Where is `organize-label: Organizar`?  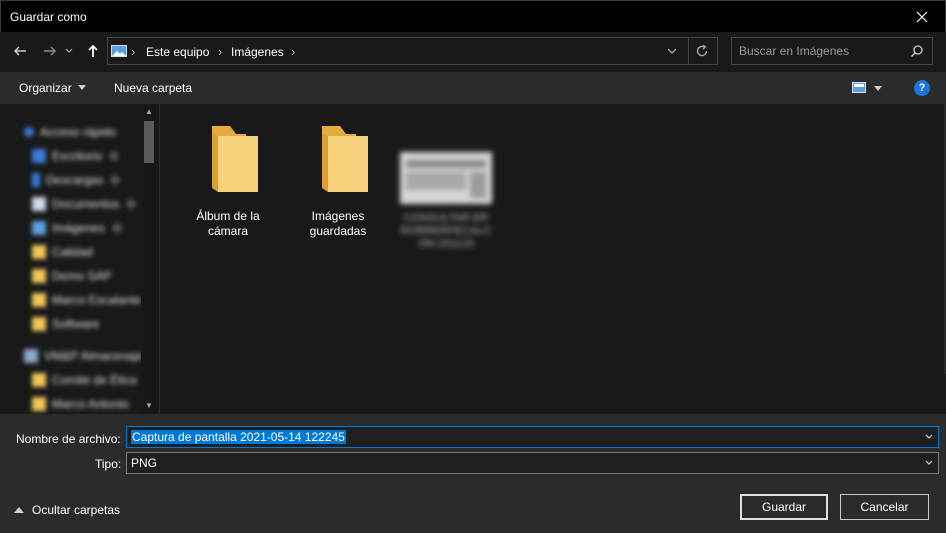
organize-label: Organizar is located at coordinates (45, 88).